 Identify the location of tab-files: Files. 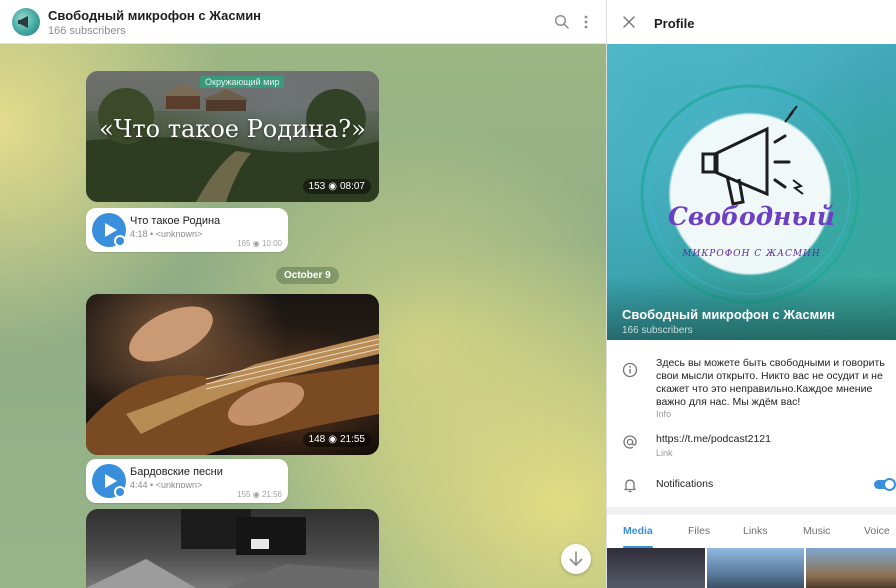
(699, 531).